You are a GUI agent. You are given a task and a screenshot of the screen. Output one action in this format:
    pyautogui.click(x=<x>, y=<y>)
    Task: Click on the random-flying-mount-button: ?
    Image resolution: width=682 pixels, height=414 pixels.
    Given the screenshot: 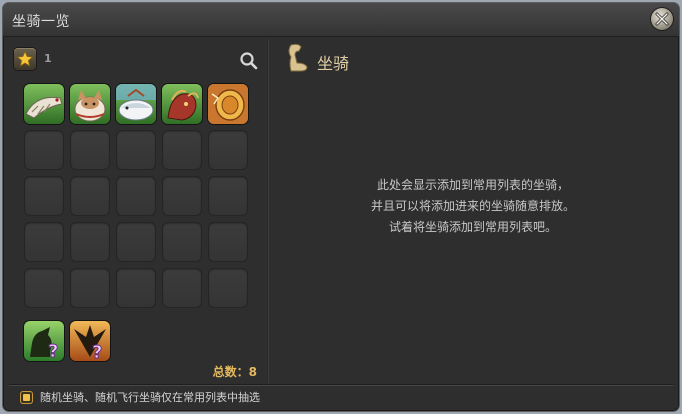 What is the action you would take?
    pyautogui.click(x=90, y=341)
    